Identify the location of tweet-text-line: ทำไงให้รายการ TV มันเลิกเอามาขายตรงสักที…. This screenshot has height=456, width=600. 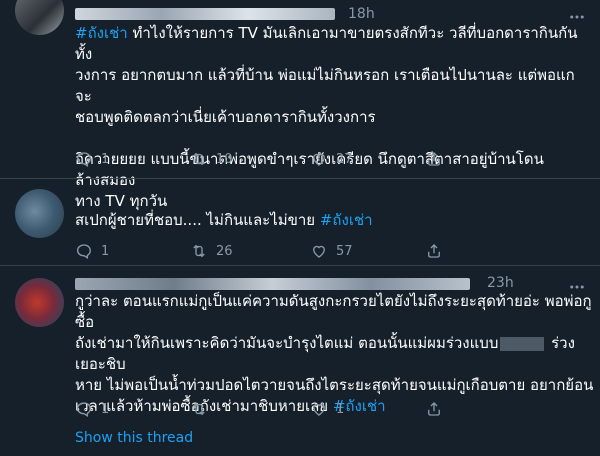
(326, 43).